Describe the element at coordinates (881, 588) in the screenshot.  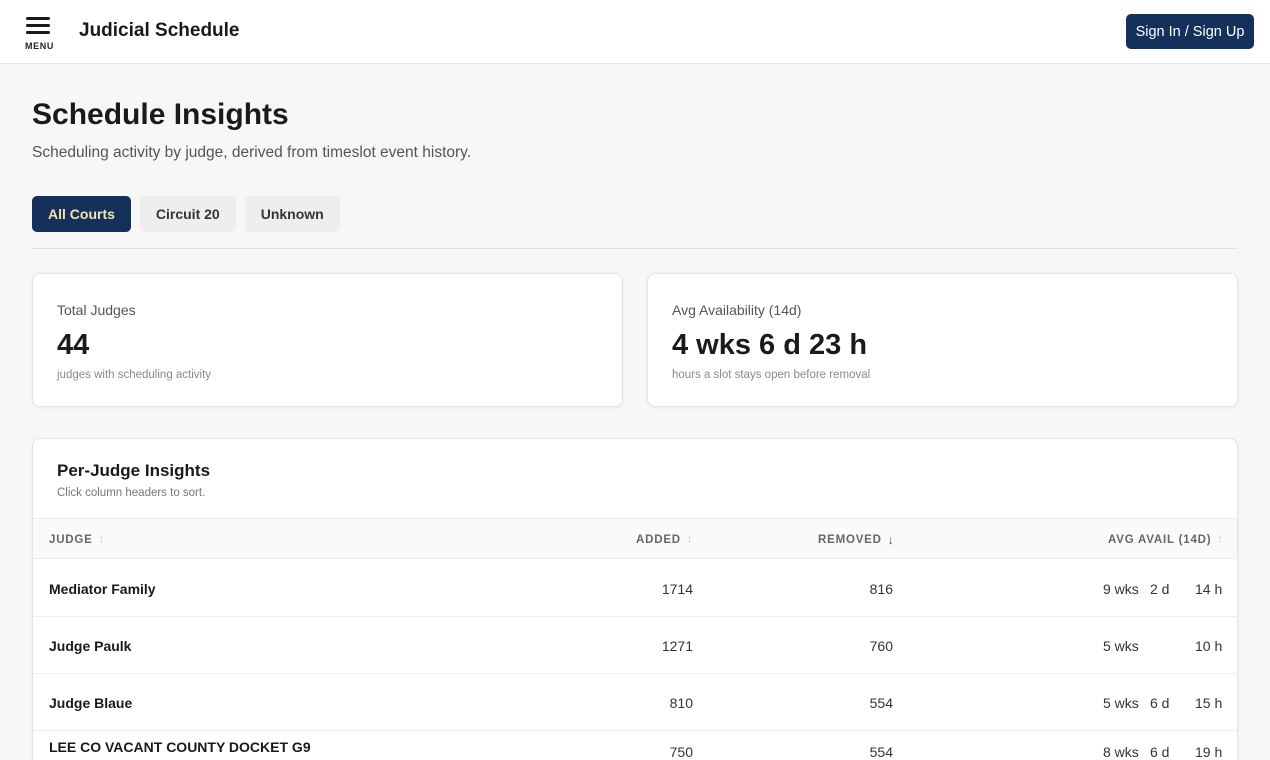
I see `removed-count: 816` at that location.